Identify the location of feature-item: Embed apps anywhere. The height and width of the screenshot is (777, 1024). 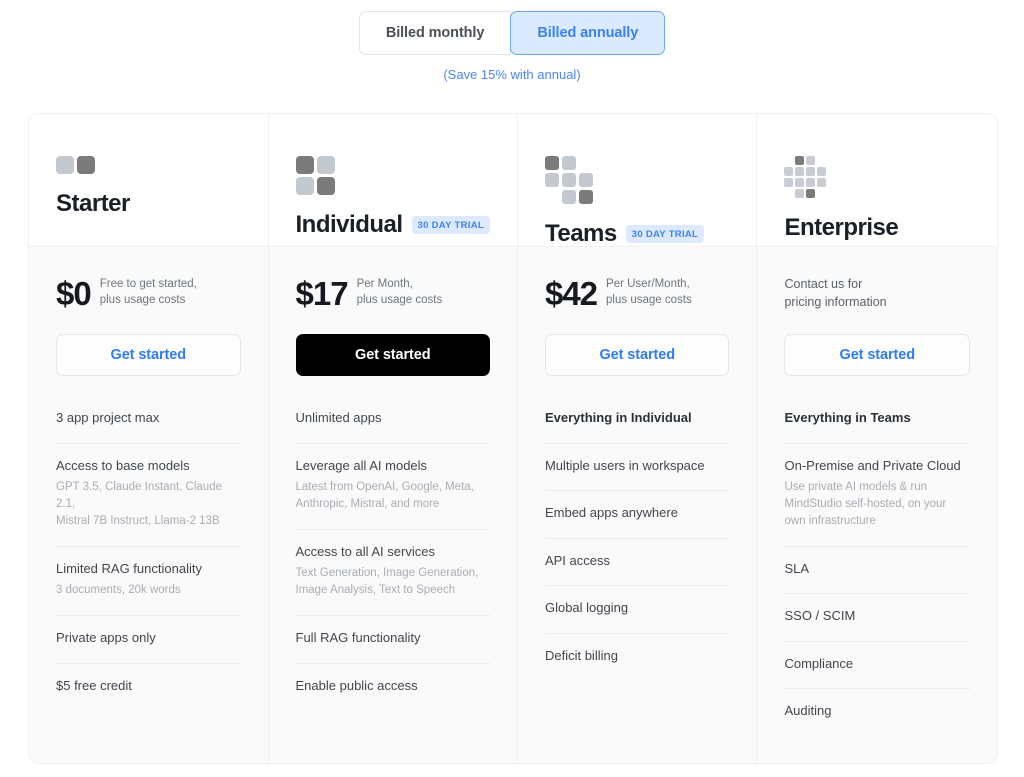
(637, 515).